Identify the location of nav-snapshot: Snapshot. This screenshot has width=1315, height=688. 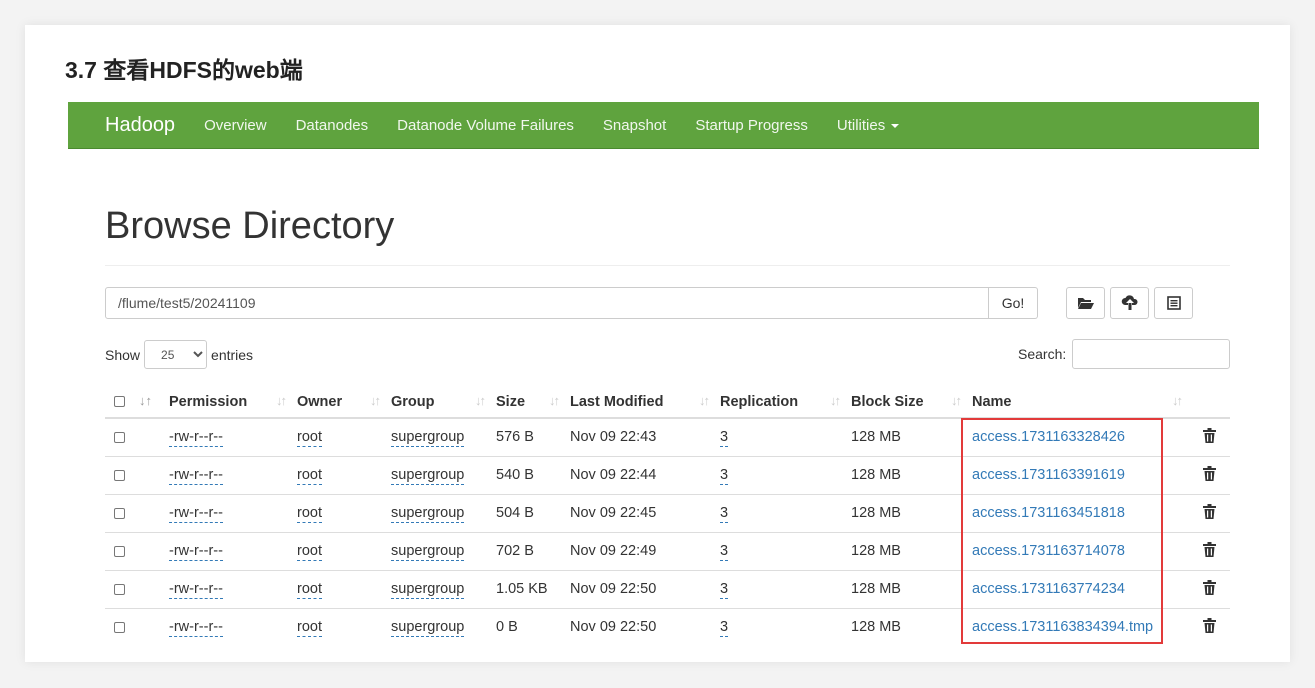
(634, 125).